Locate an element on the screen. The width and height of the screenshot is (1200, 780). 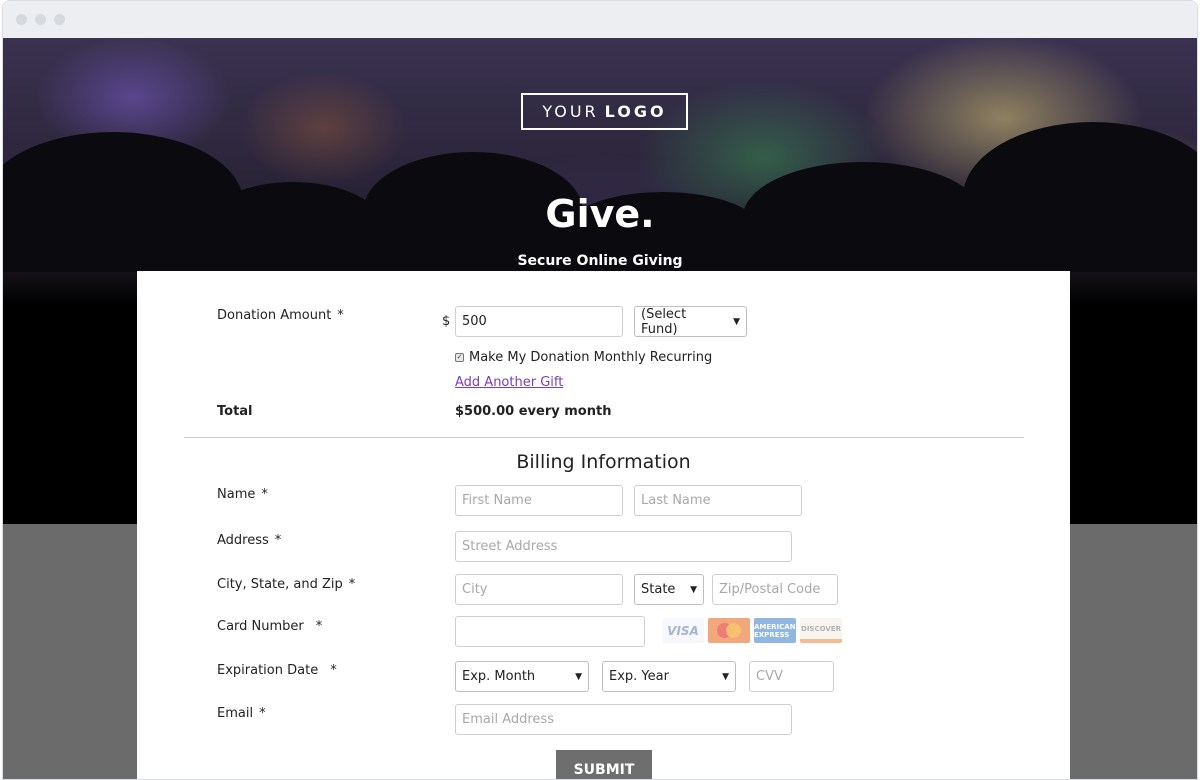
email-label: Email * is located at coordinates (241, 713).